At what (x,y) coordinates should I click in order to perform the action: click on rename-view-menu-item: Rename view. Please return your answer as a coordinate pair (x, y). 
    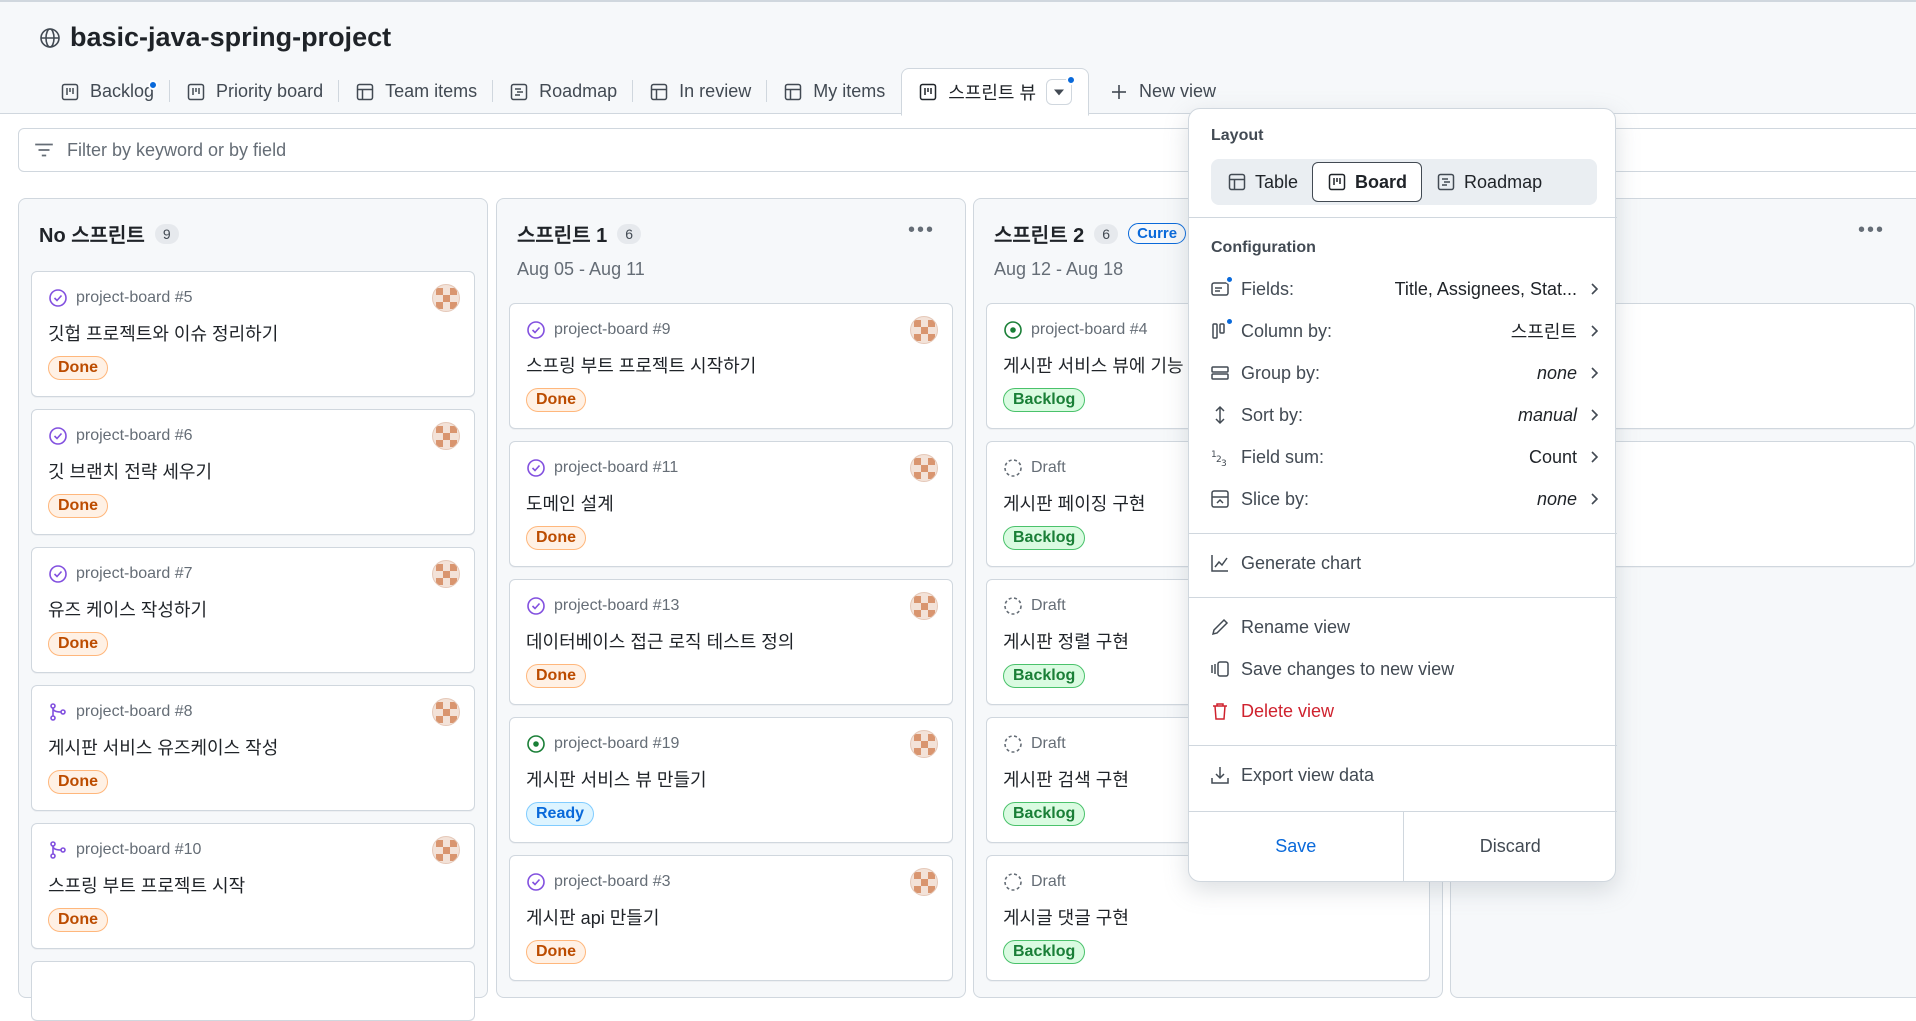
    Looking at the image, I should click on (1405, 627).